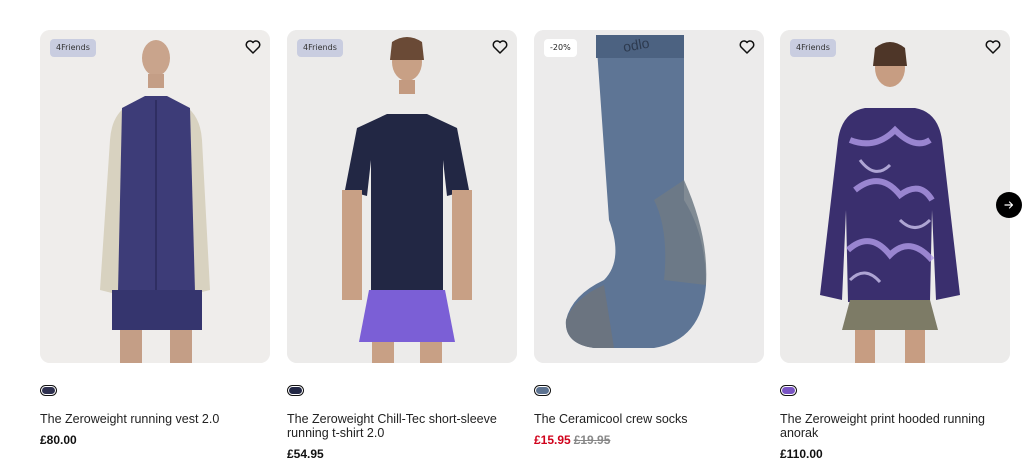 The height and width of the screenshot is (466, 1024). What do you see at coordinates (592, 440) in the screenshot?
I see `original-price: £19.95` at bounding box center [592, 440].